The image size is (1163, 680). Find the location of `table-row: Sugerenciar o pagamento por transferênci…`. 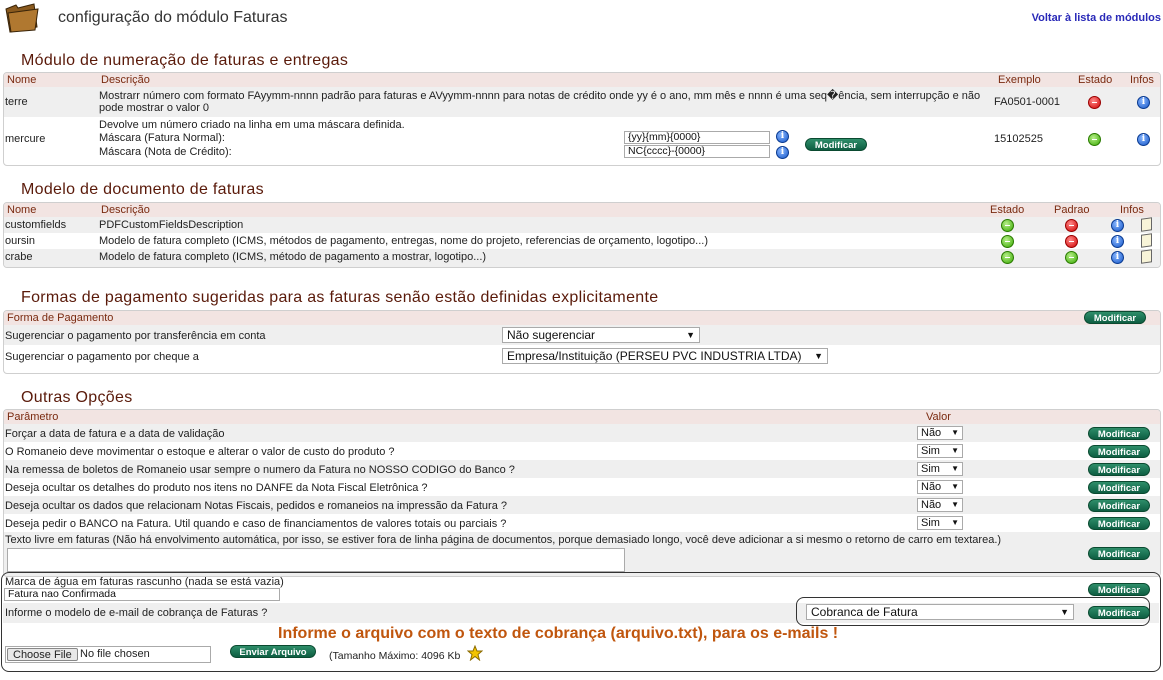

table-row: Sugerenciar o pagamento por transferênci… is located at coordinates (582, 335).